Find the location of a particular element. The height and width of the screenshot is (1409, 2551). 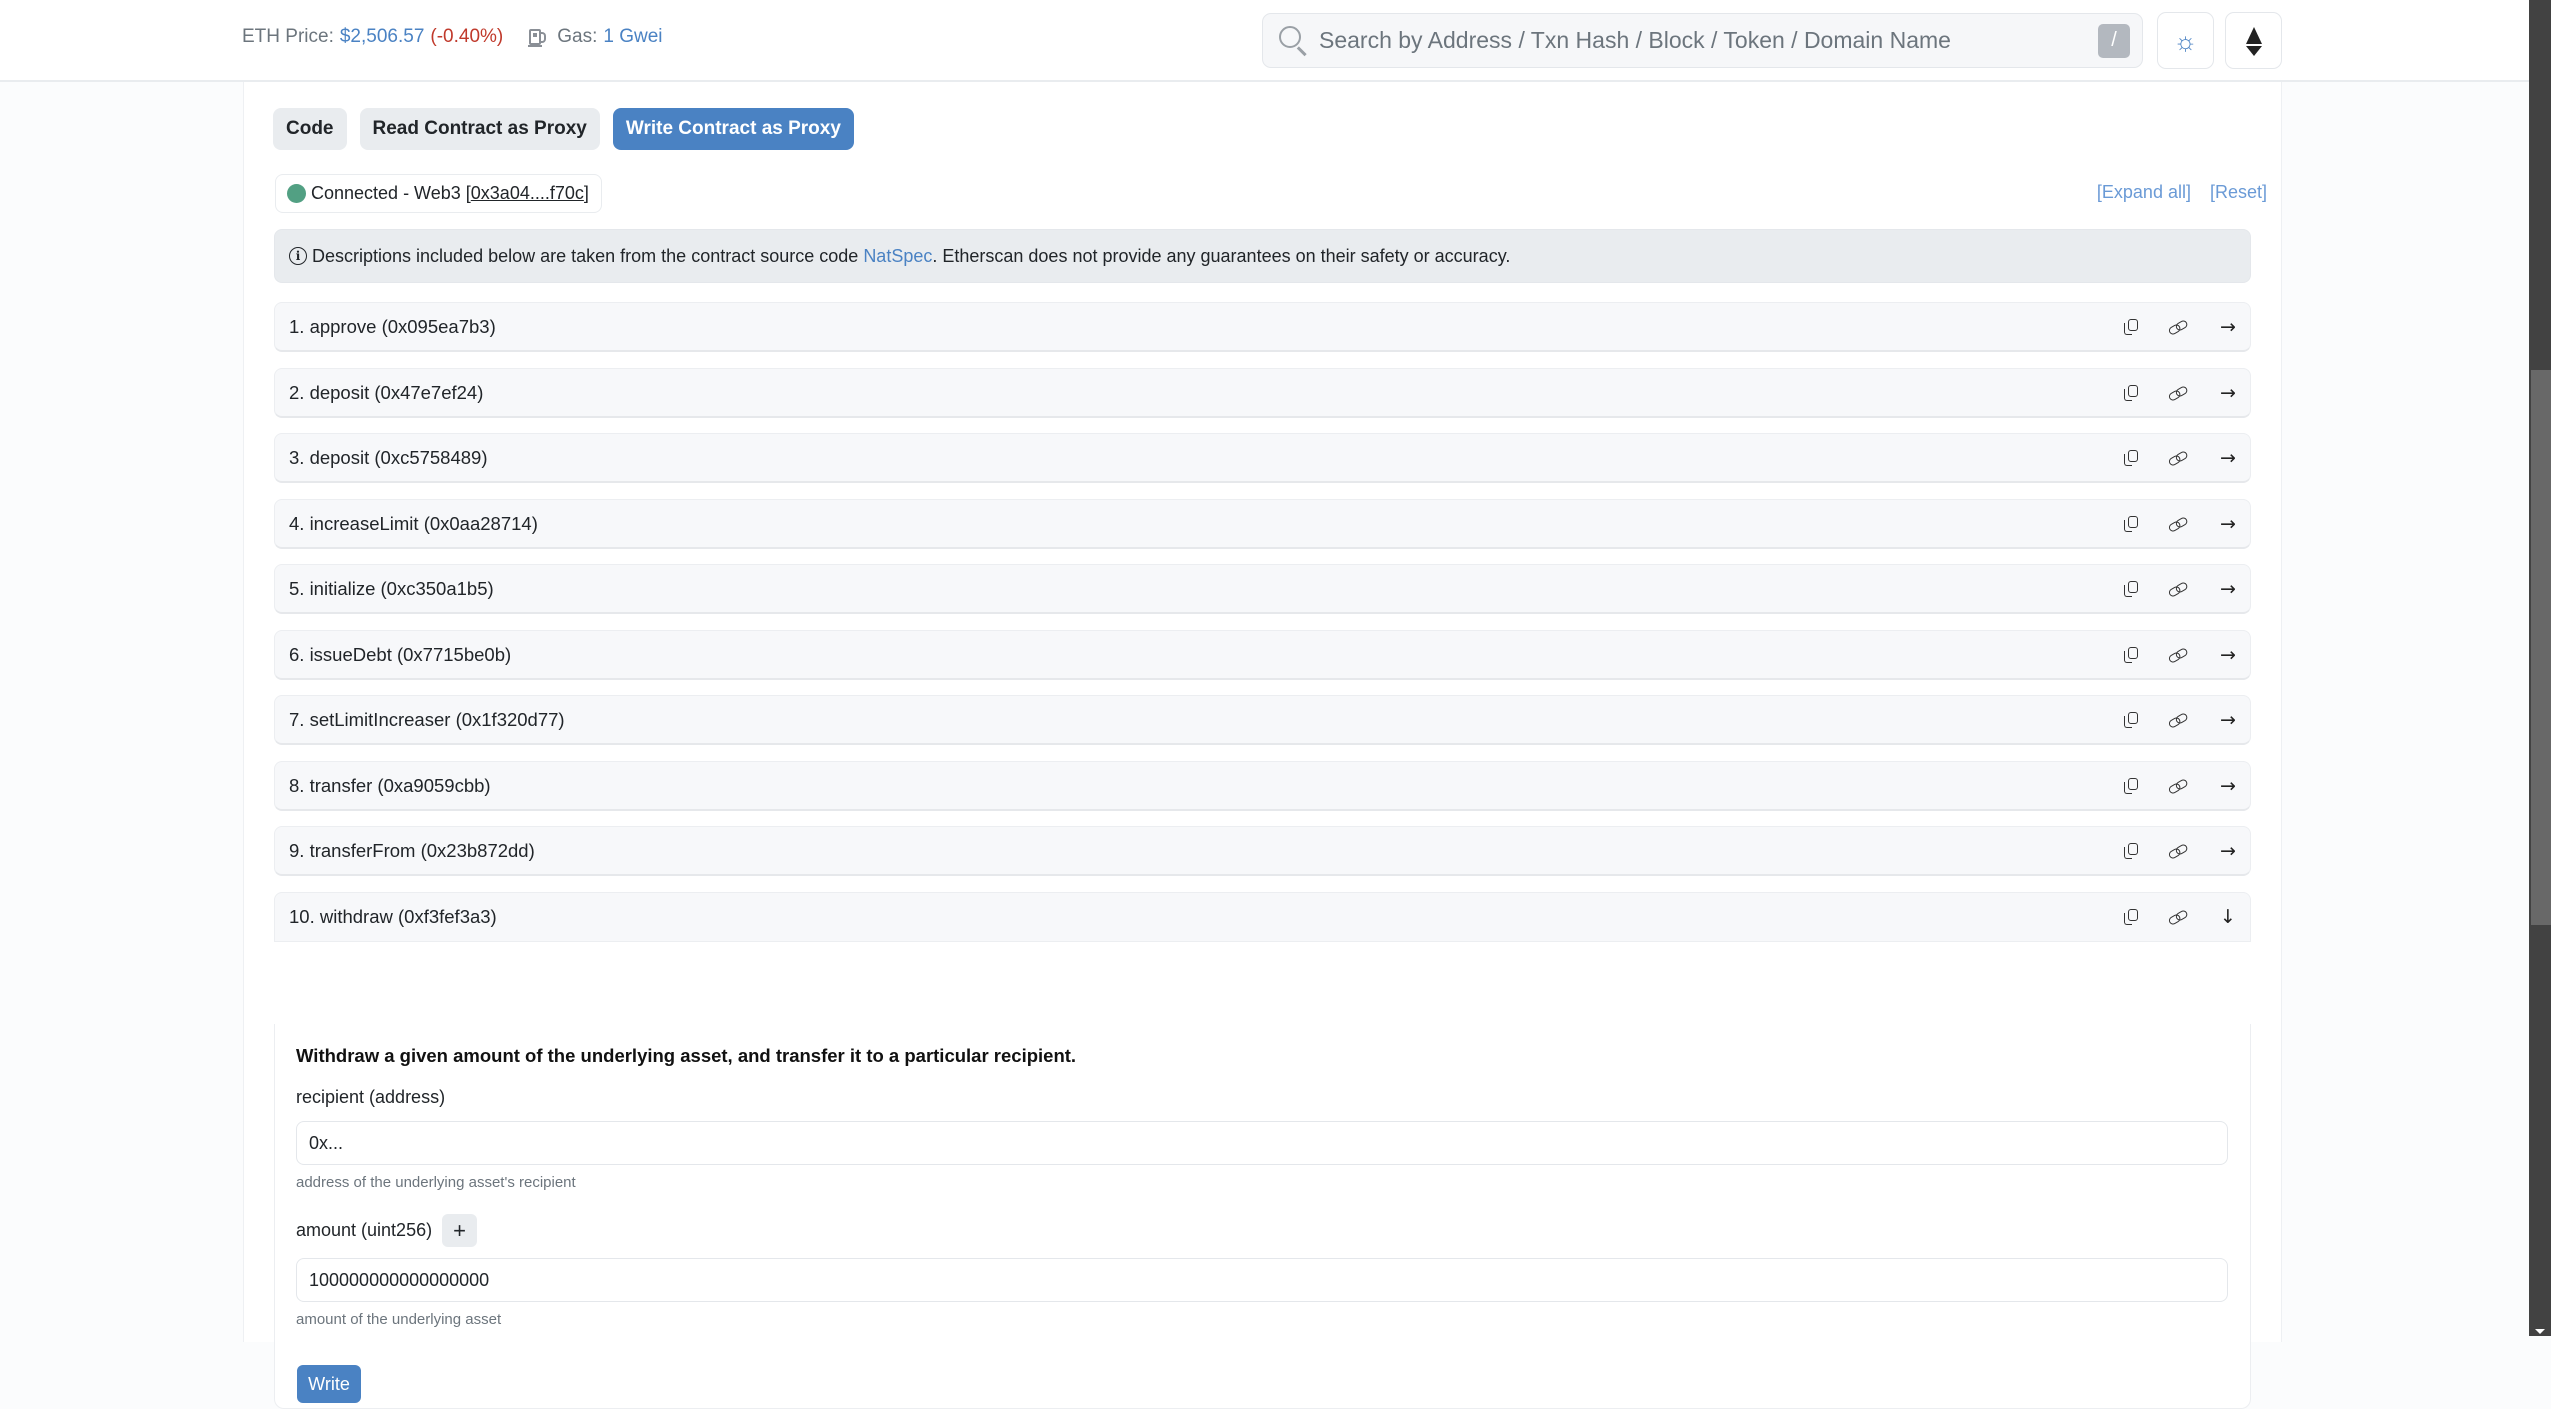

page-scrollbar is located at coordinates (2540, 668).